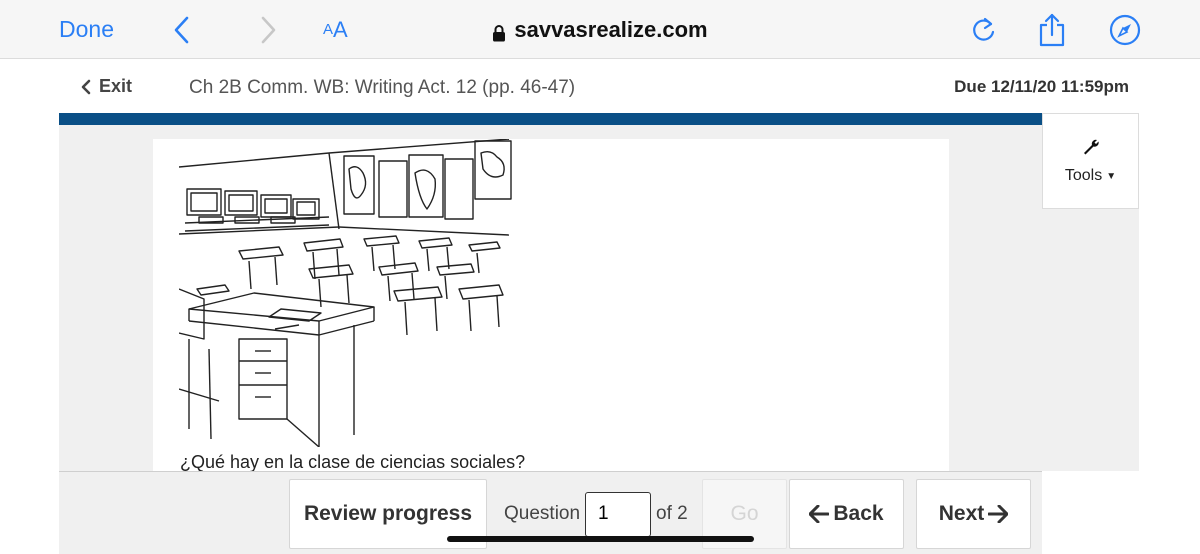  Describe the element at coordinates (550, 119) in the screenshot. I see `header-accent-band` at that location.